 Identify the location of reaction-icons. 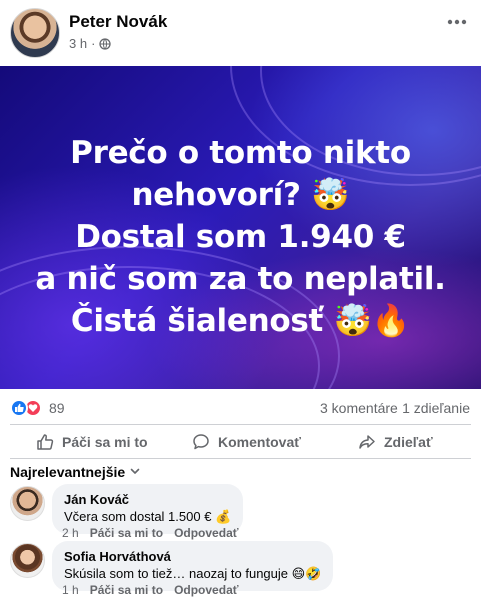
(26, 408).